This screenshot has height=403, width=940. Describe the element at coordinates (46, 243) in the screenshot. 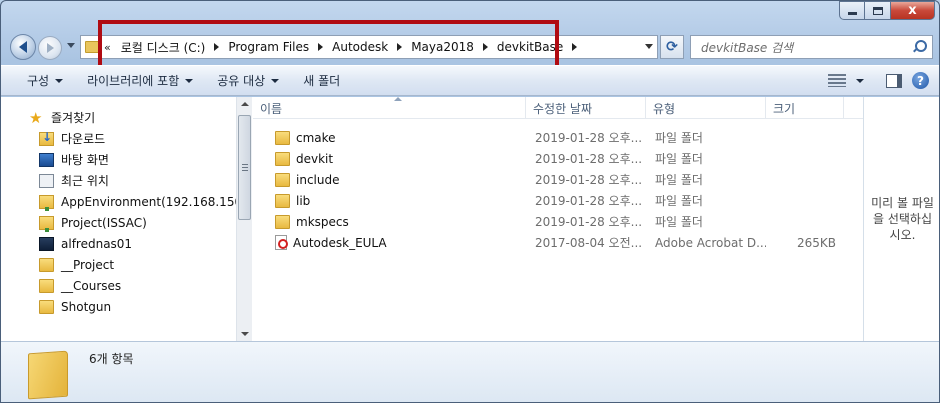

I see `network-computer-icon` at that location.